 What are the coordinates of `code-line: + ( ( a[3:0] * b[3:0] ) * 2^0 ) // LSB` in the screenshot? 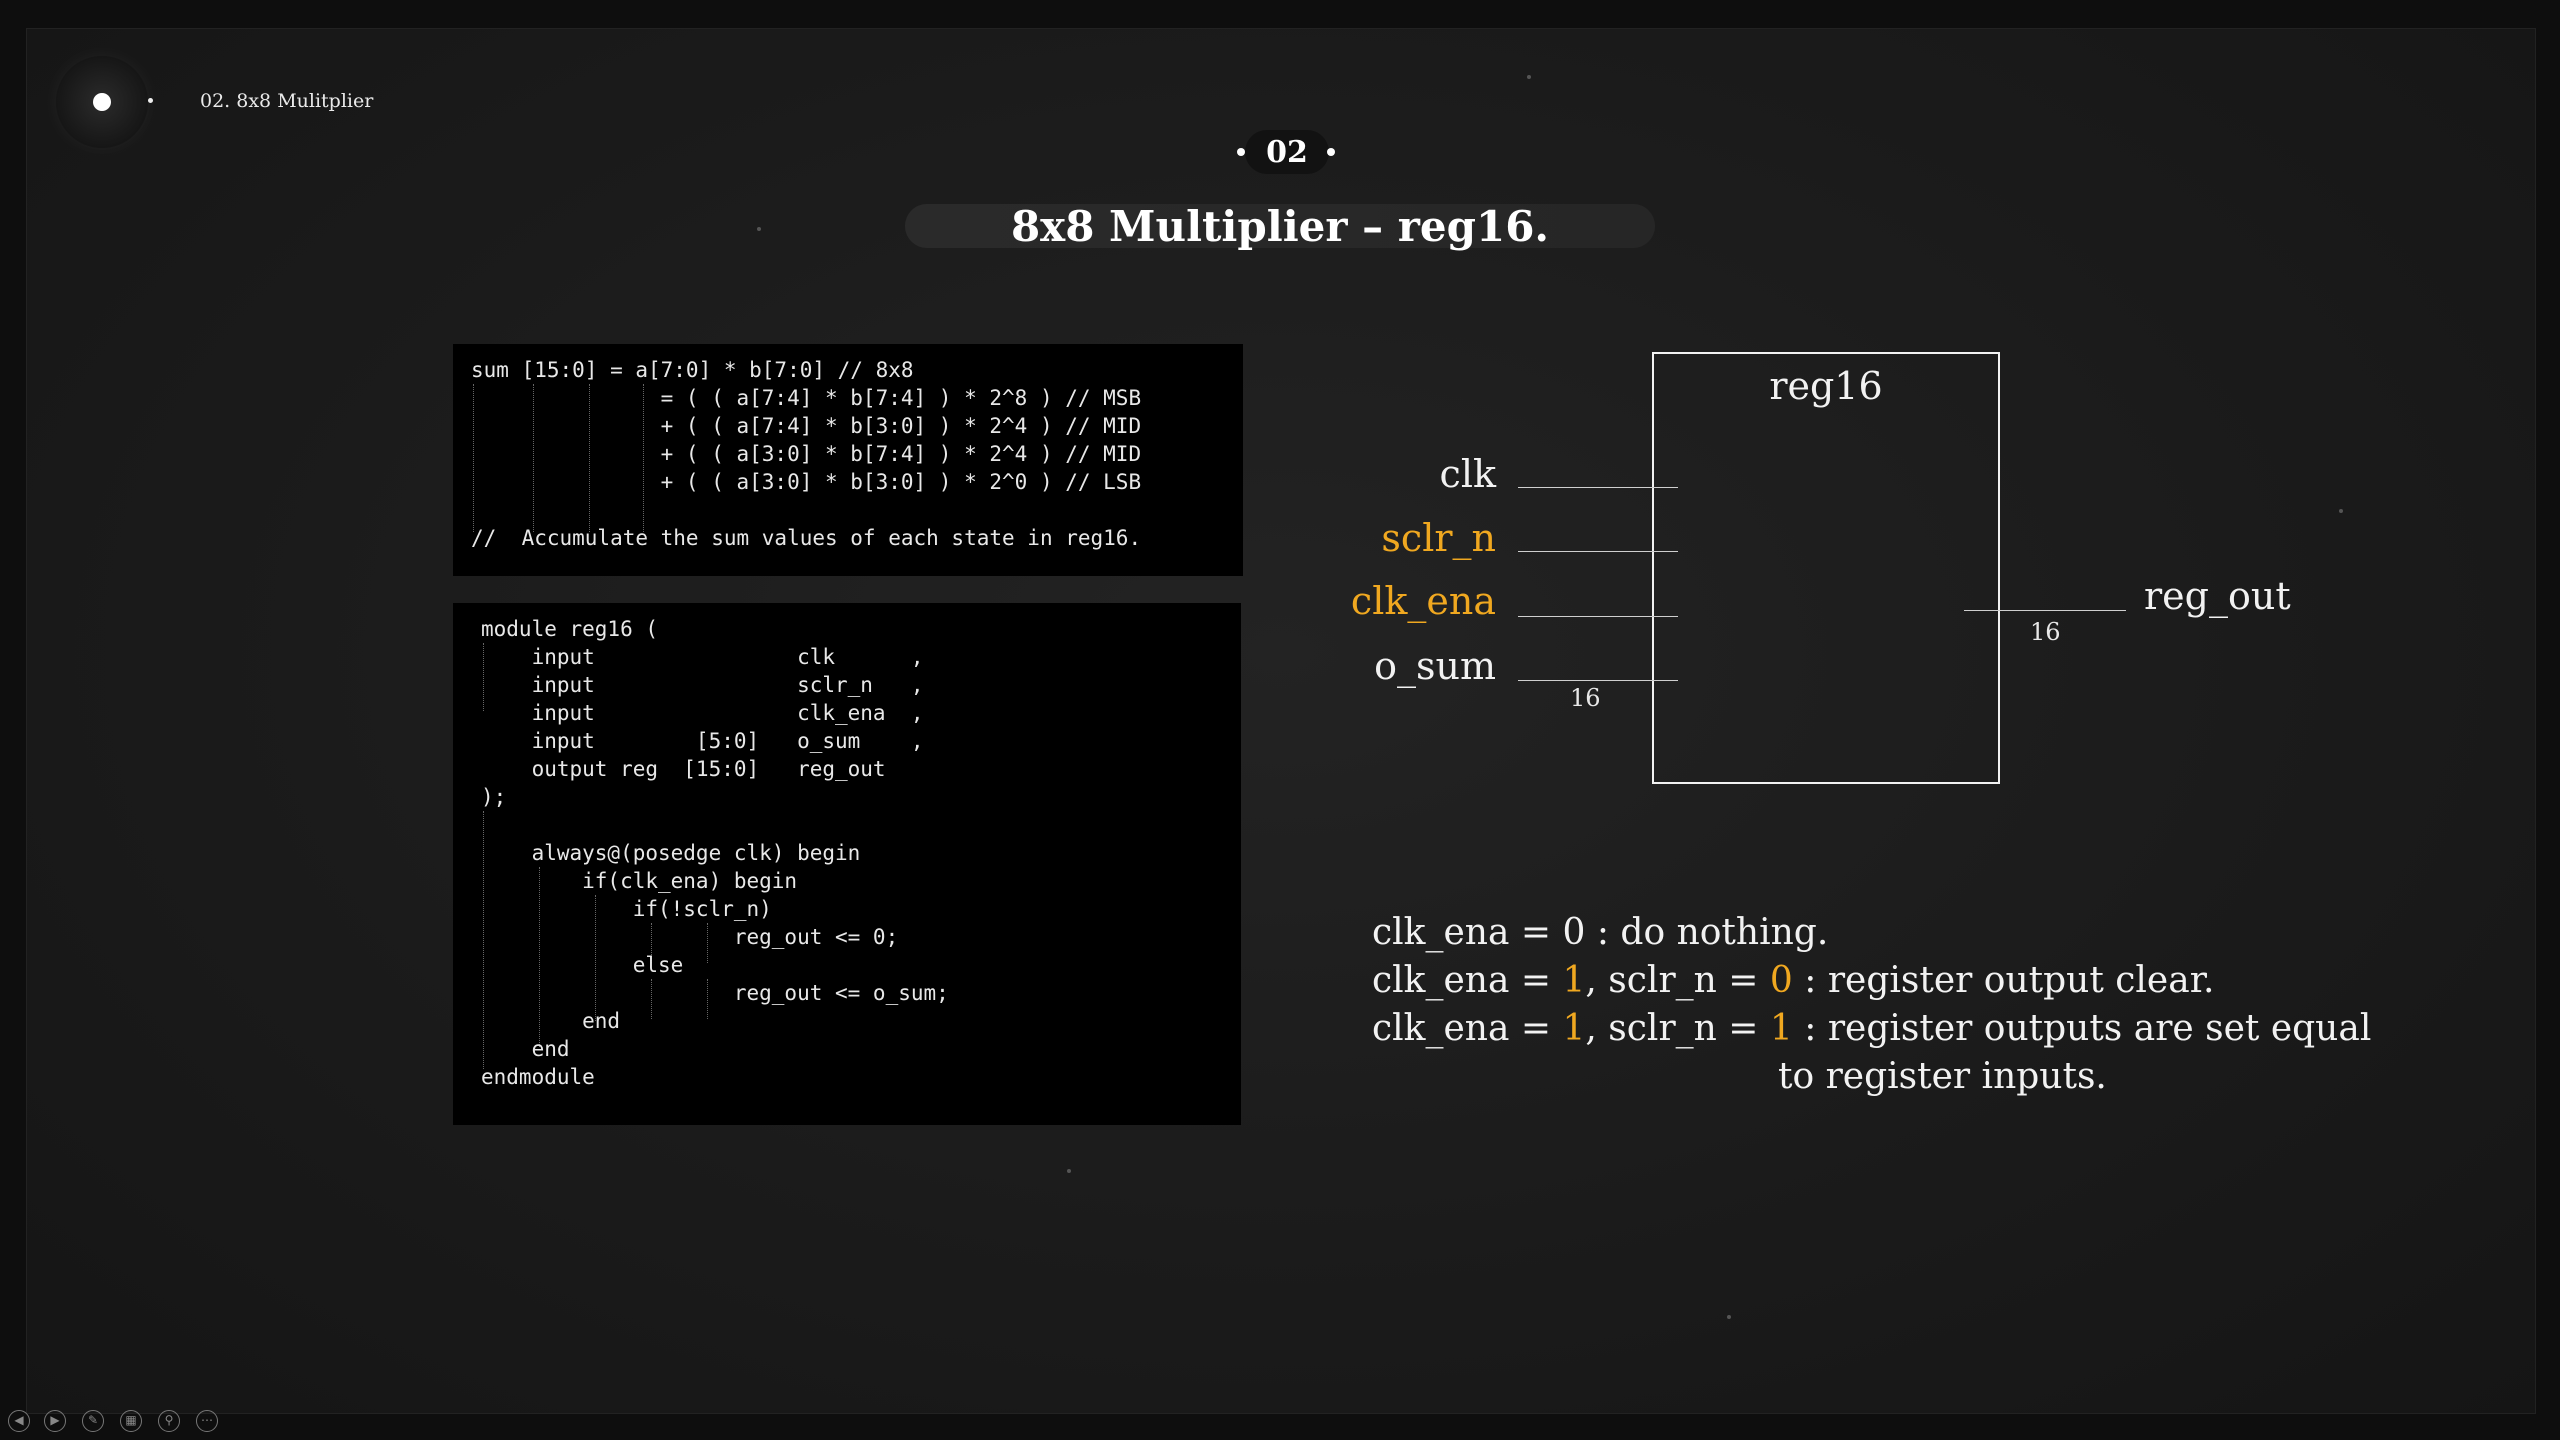 It's located at (806, 482).